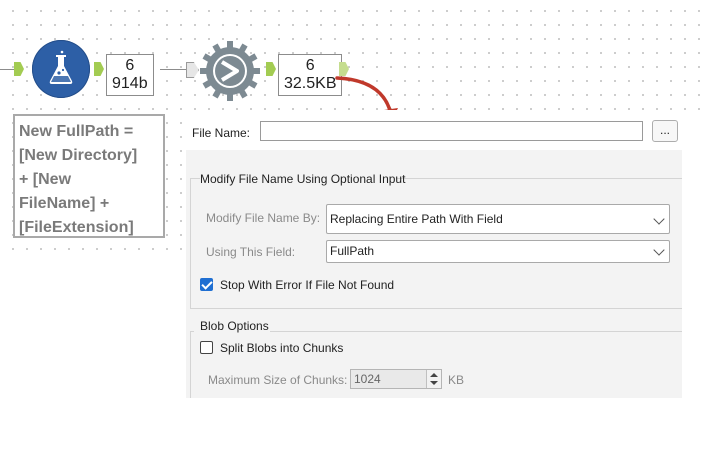  I want to click on spinner-buttons, so click(433, 379).